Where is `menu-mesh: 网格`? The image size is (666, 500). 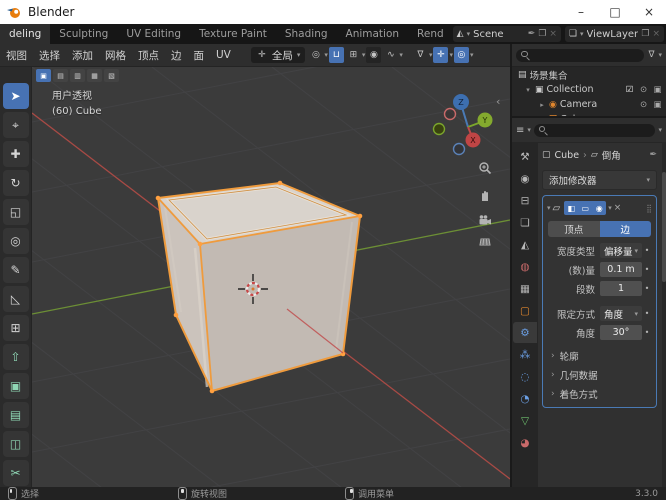
menu-mesh: 网格 is located at coordinates (115, 55).